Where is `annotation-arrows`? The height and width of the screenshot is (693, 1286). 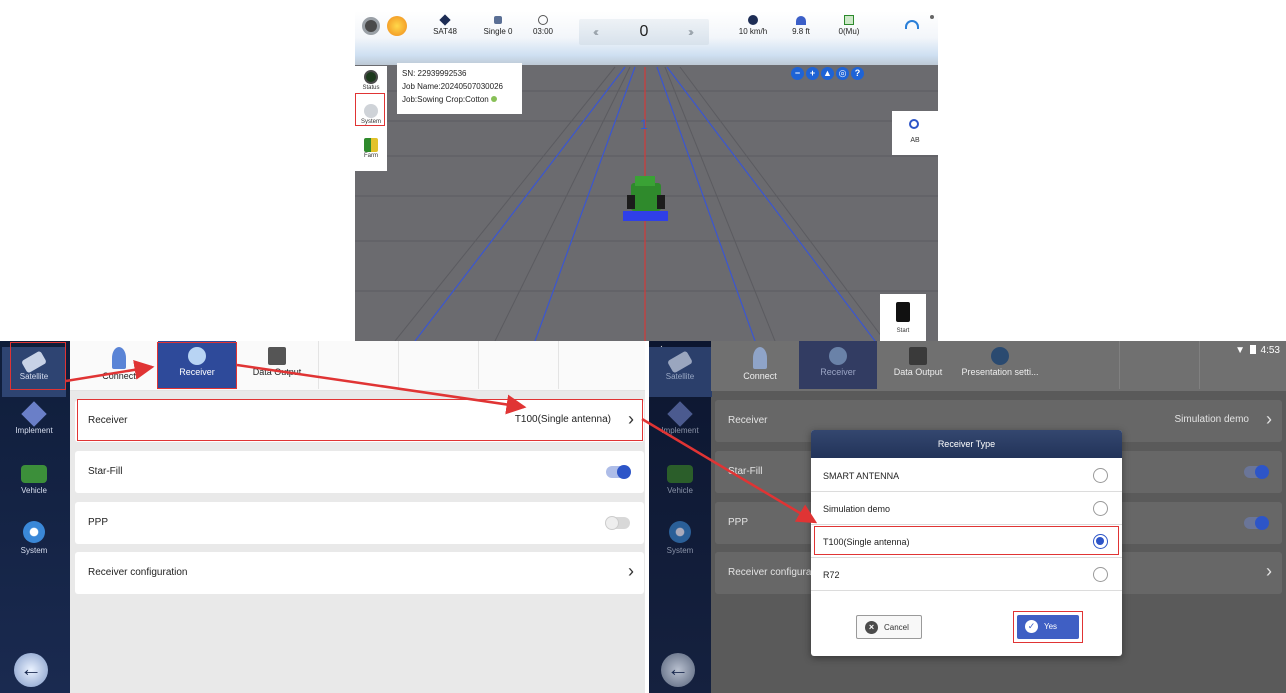 annotation-arrows is located at coordinates (441, 441).